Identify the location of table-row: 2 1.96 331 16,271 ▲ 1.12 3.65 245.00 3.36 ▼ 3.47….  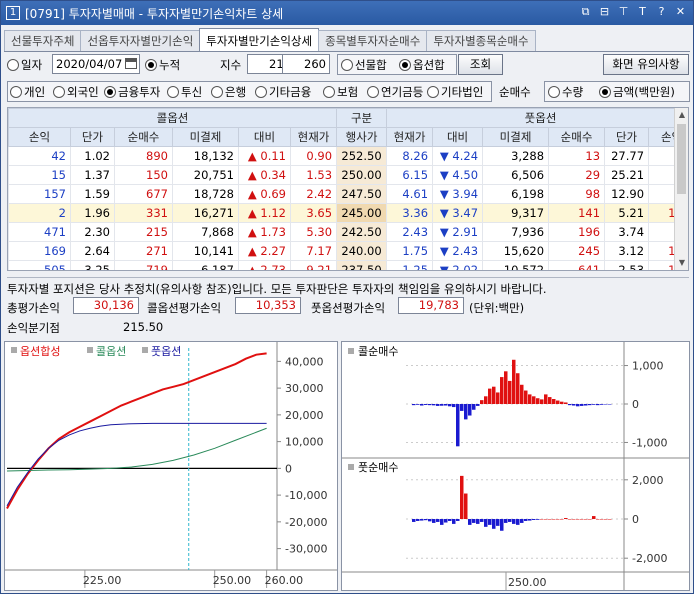
(348, 213).